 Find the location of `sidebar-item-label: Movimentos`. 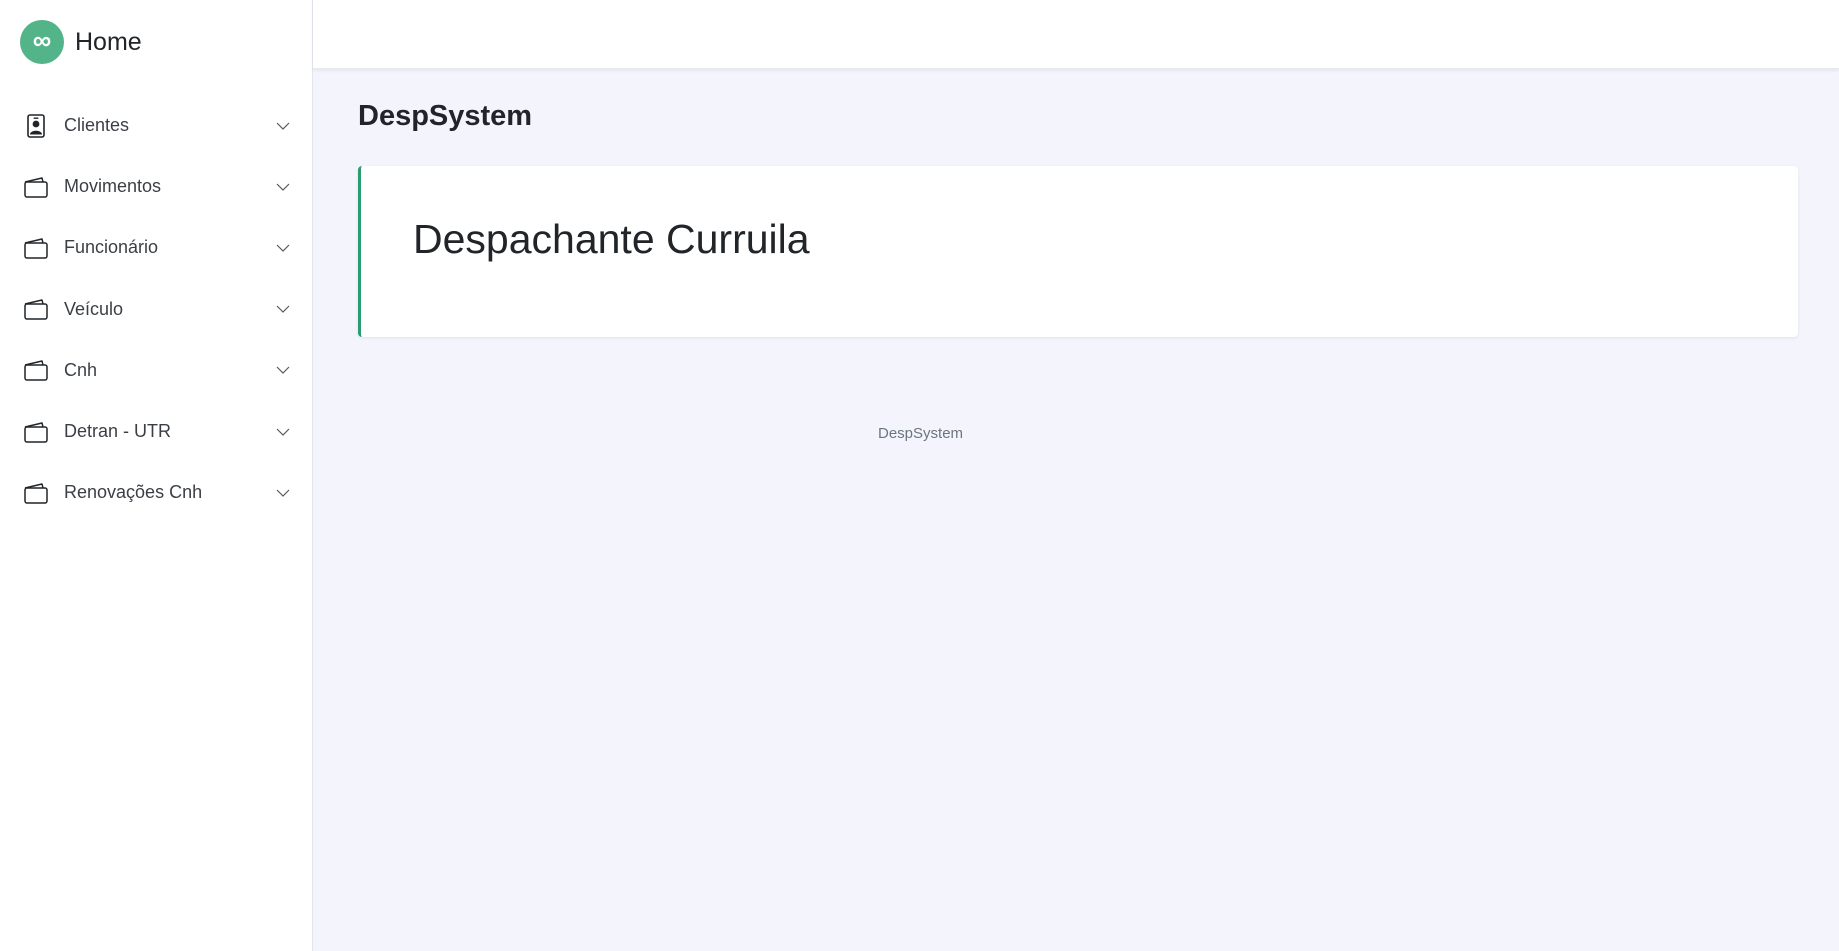

sidebar-item-label: Movimentos is located at coordinates (113, 186).